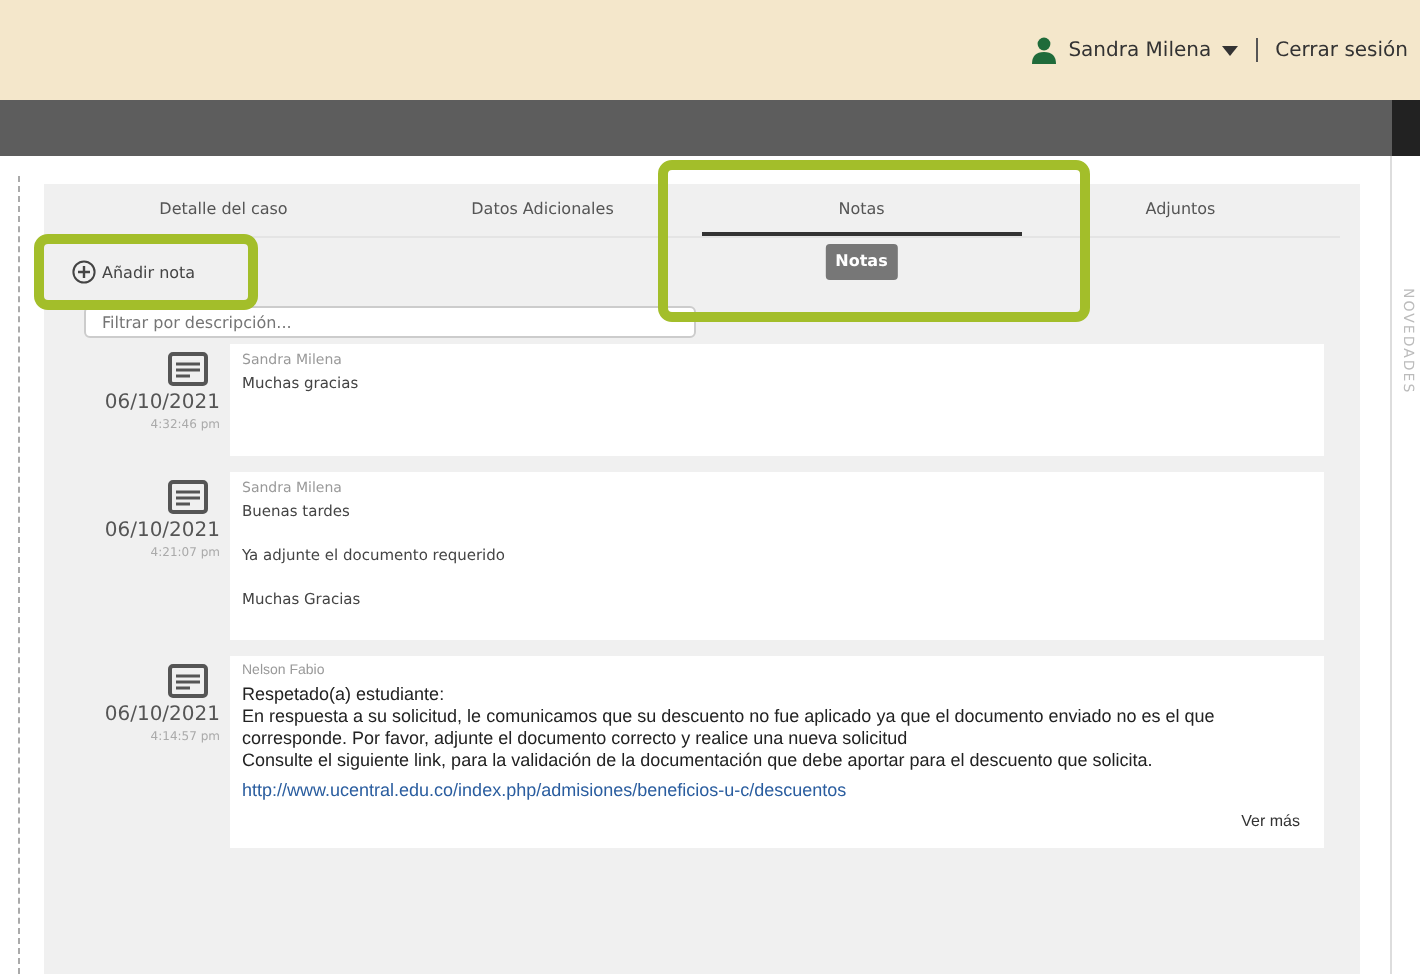 The image size is (1420, 974). I want to click on note-link: http://www.ucentral.edu.co/index.php/admisiones/beneficios-u-c/descuentos, so click(544, 790).